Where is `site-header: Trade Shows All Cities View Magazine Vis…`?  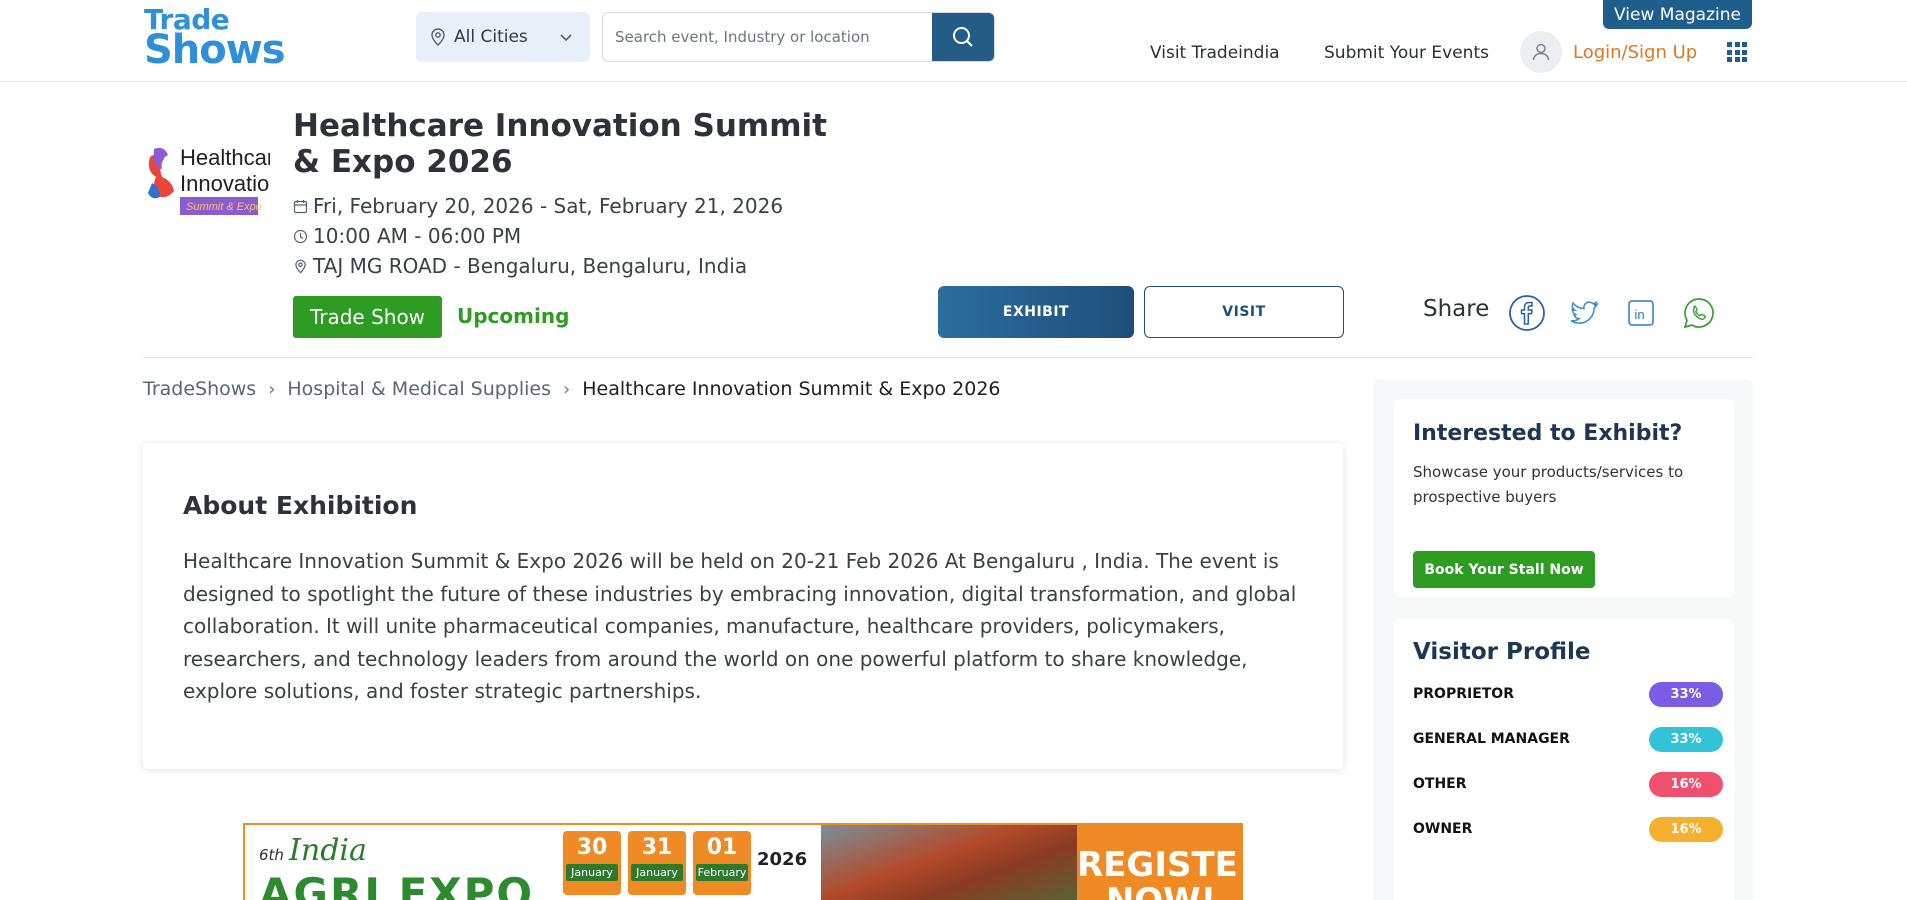 site-header: Trade Shows All Cities View Magazine Vis… is located at coordinates (953, 41).